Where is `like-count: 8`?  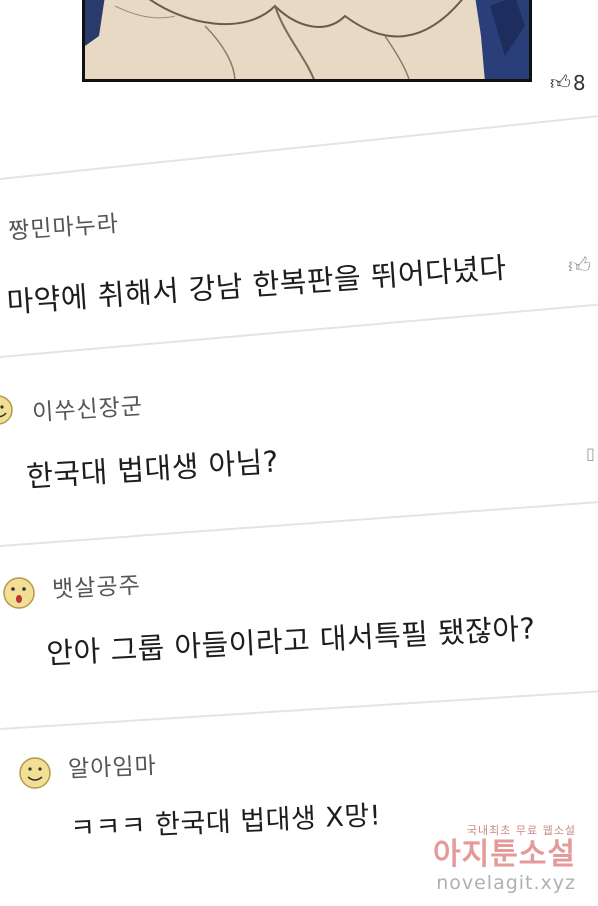
like-count: 8 is located at coordinates (579, 82).